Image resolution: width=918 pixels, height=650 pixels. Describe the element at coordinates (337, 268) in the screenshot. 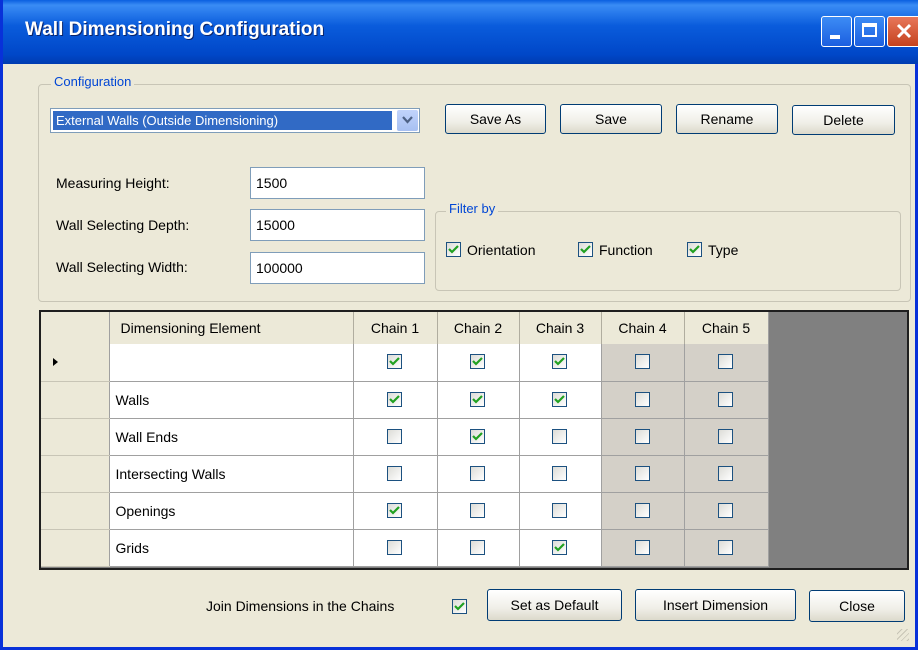

I see `wall-selecting-width-input` at that location.